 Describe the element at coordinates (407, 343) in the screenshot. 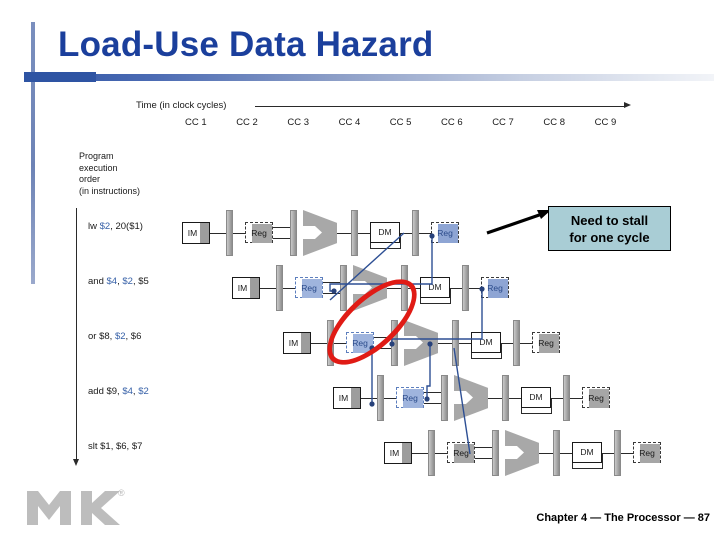

I see `forwarding-path-overlay` at that location.